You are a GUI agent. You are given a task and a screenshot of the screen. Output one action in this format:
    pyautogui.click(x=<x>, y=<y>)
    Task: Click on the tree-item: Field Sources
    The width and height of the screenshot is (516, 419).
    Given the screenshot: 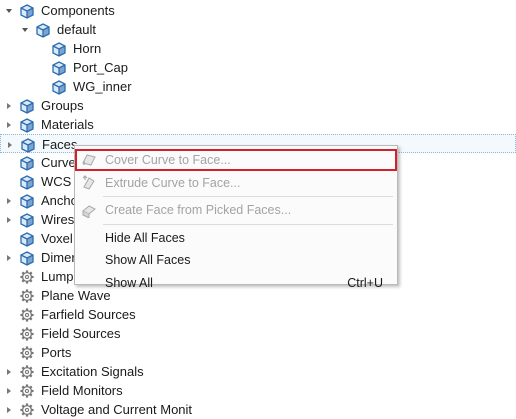 What is the action you would take?
    pyautogui.click(x=258, y=333)
    